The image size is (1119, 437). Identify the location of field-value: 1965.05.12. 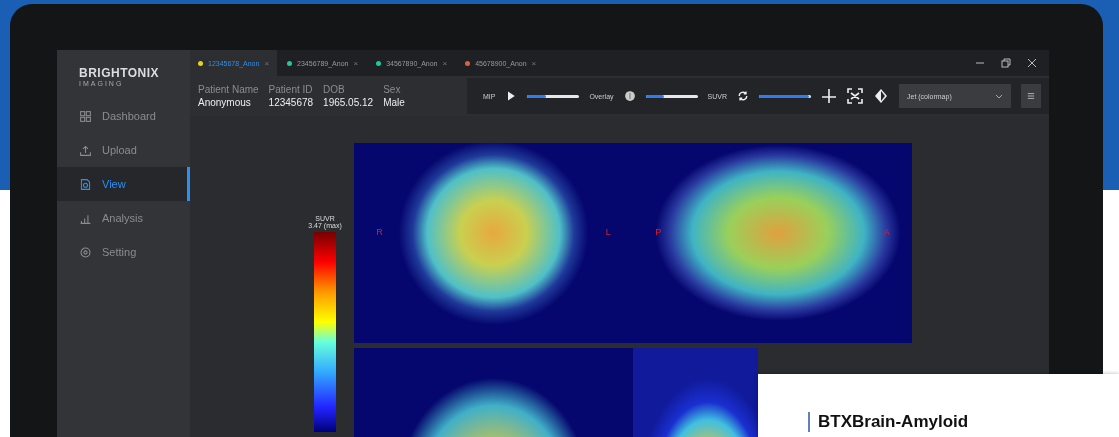
(348, 102).